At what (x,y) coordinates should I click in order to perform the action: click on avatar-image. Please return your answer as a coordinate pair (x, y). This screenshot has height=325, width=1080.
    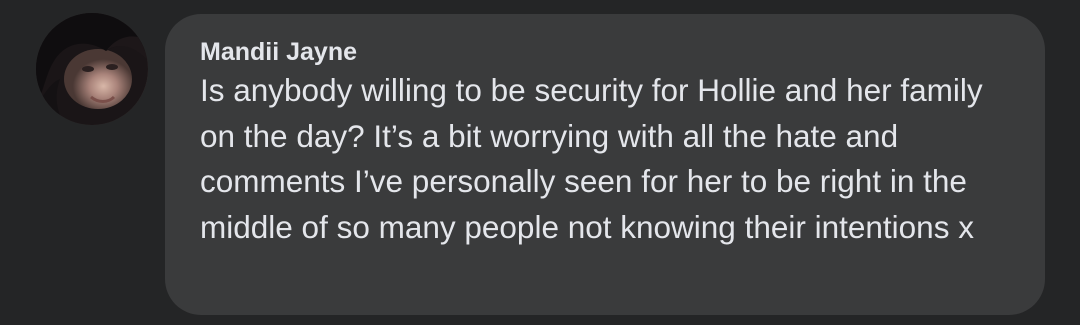
    Looking at the image, I should click on (92, 69).